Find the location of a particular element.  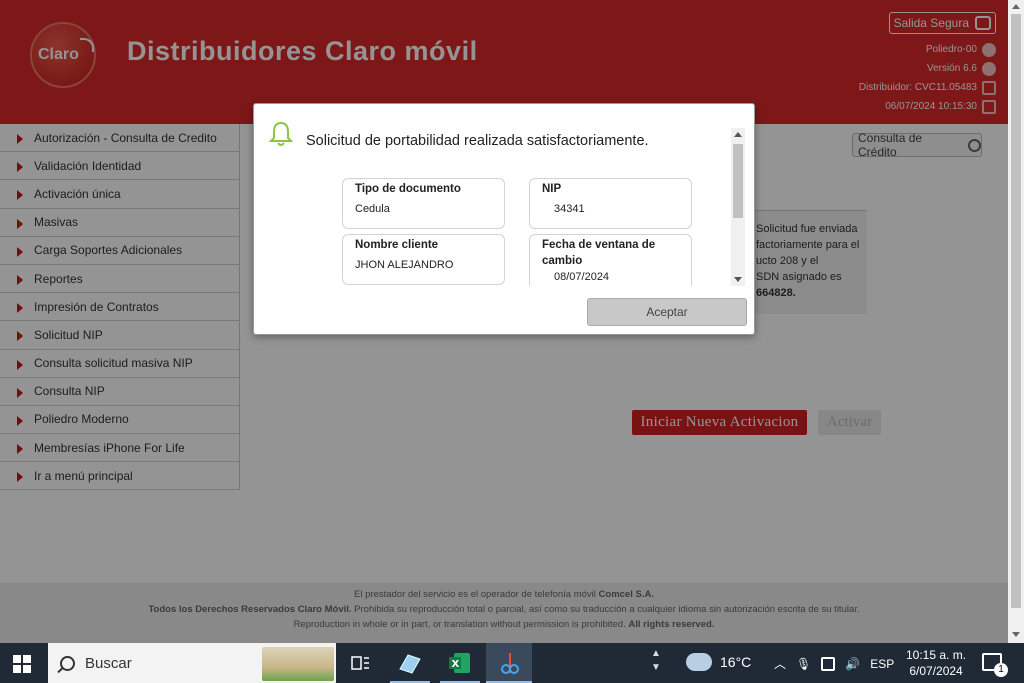

field-tipo-documento: Tipo de documento Cedula is located at coordinates (423, 203).